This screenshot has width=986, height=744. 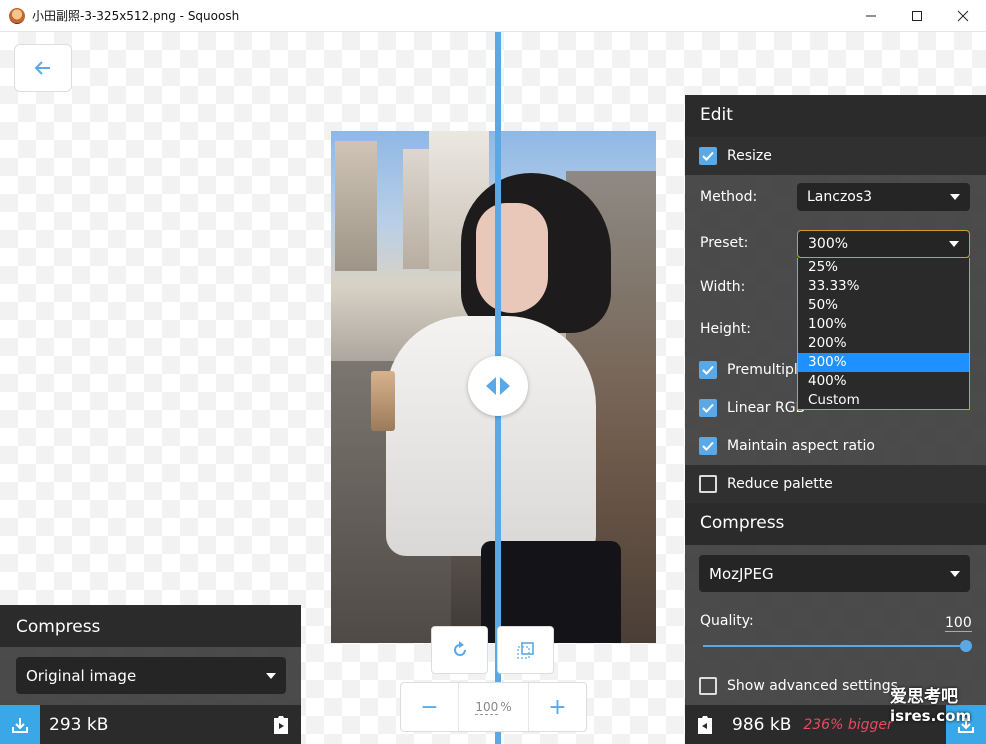 I want to click on rotate-icon, so click(x=459, y=648).